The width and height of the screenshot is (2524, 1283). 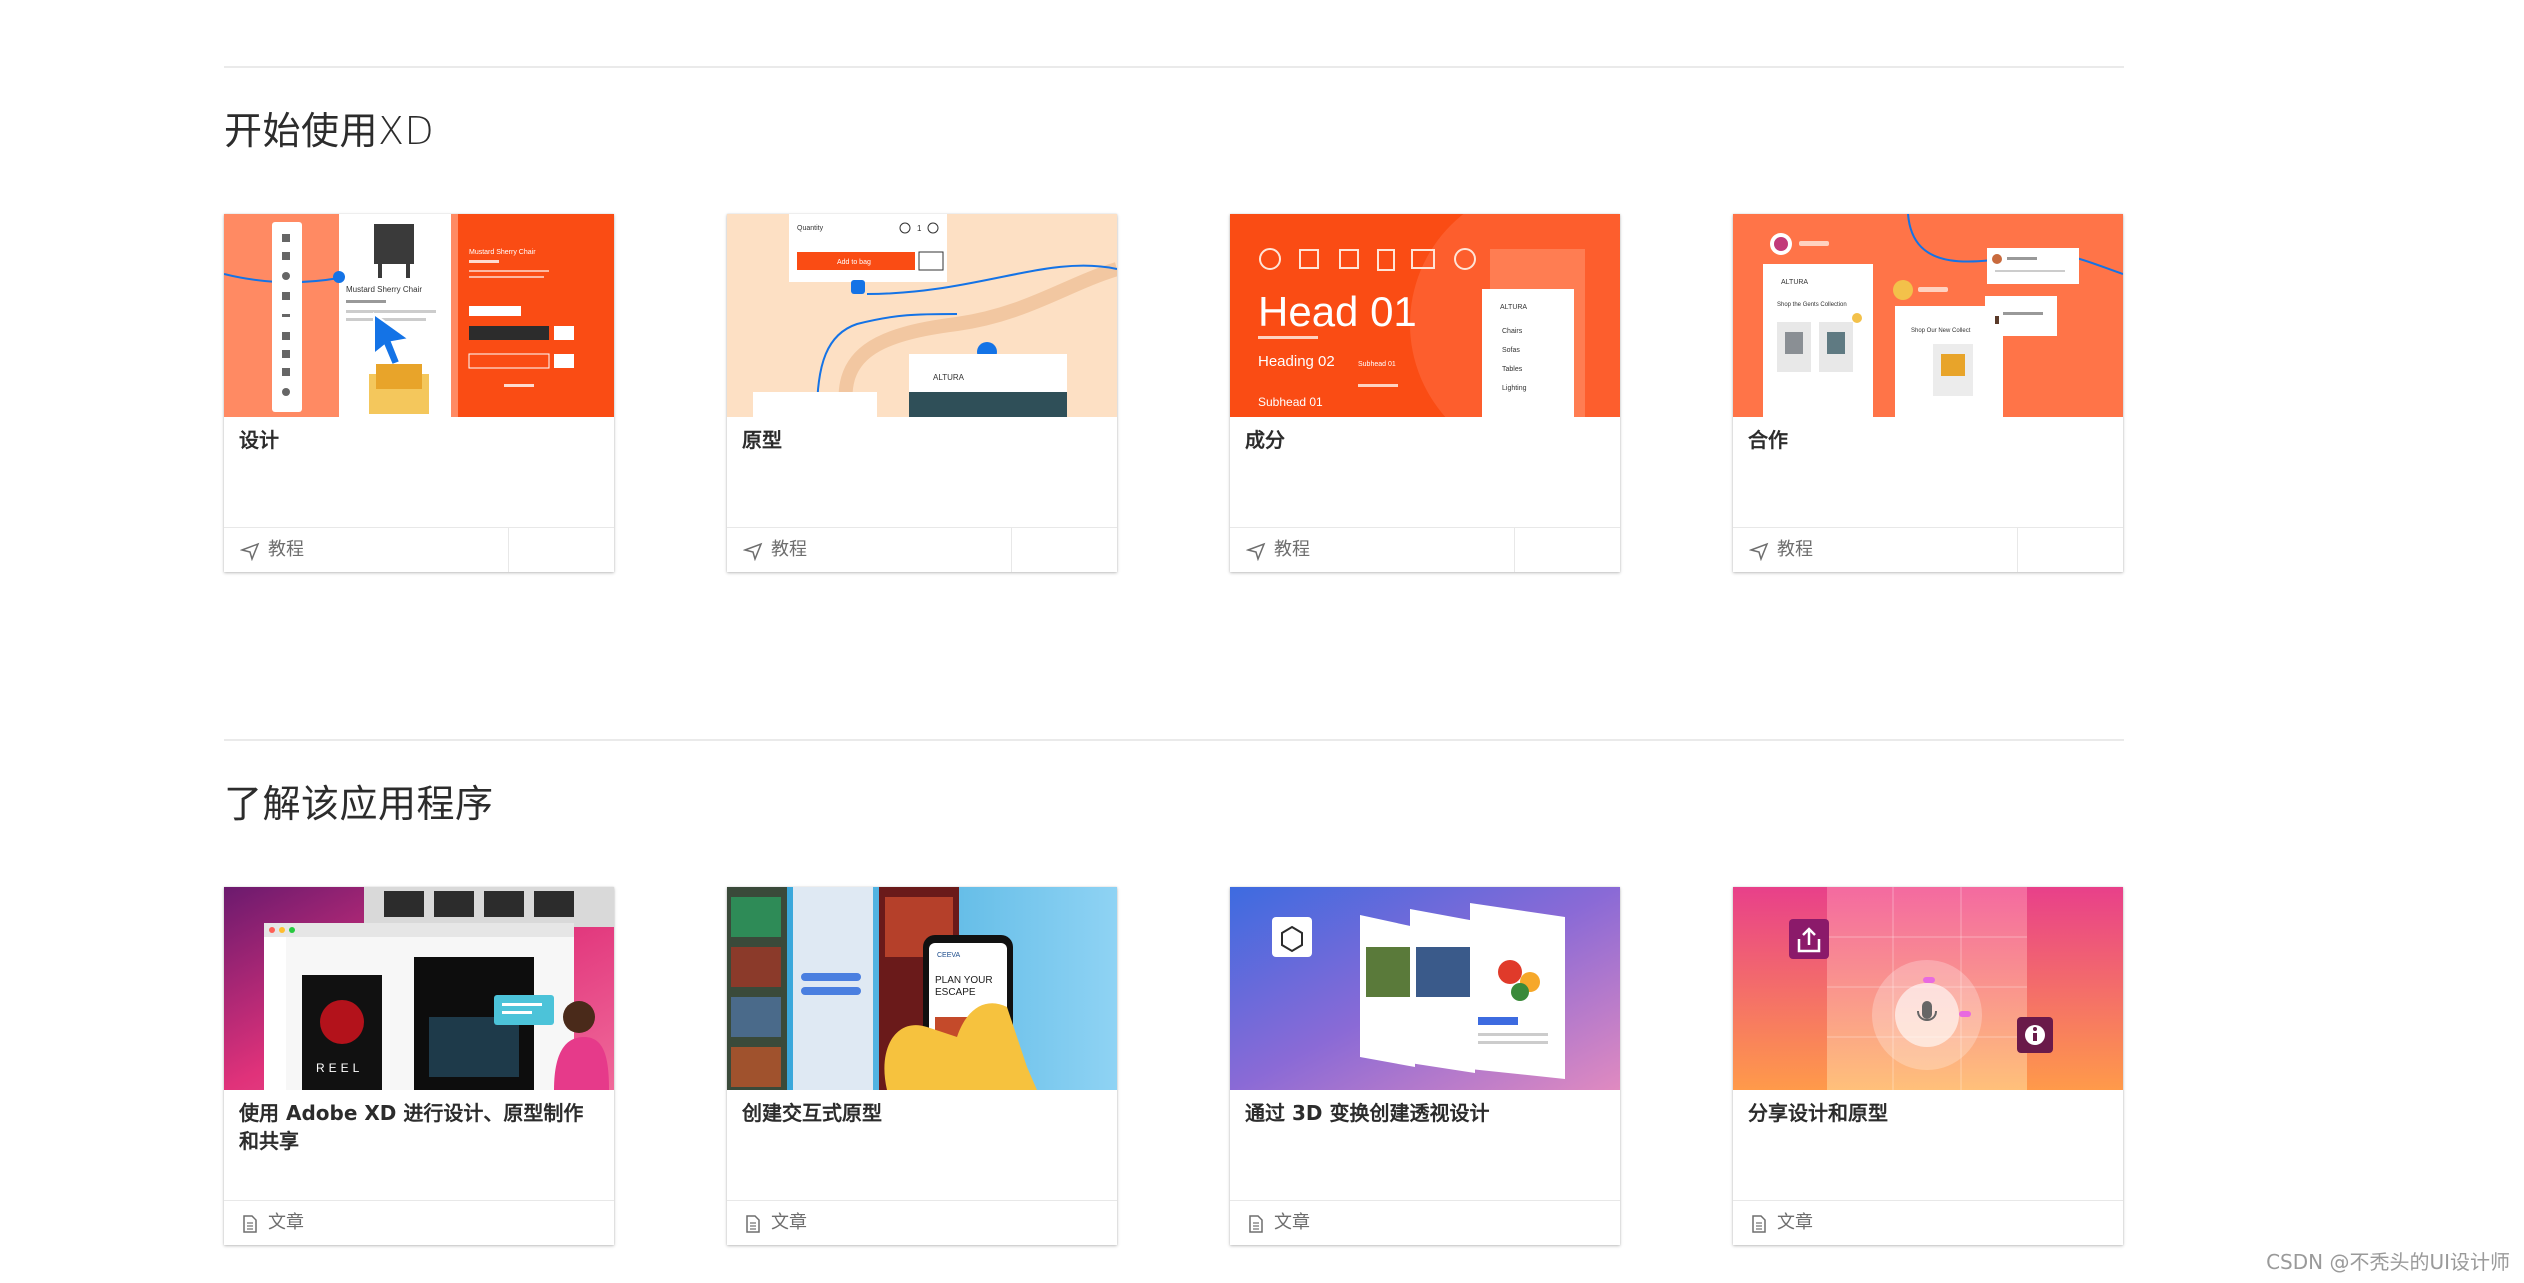 I want to click on card-thumbnail-prototype: Quantity 1 Add to bag ALTURA, so click(x=922, y=315).